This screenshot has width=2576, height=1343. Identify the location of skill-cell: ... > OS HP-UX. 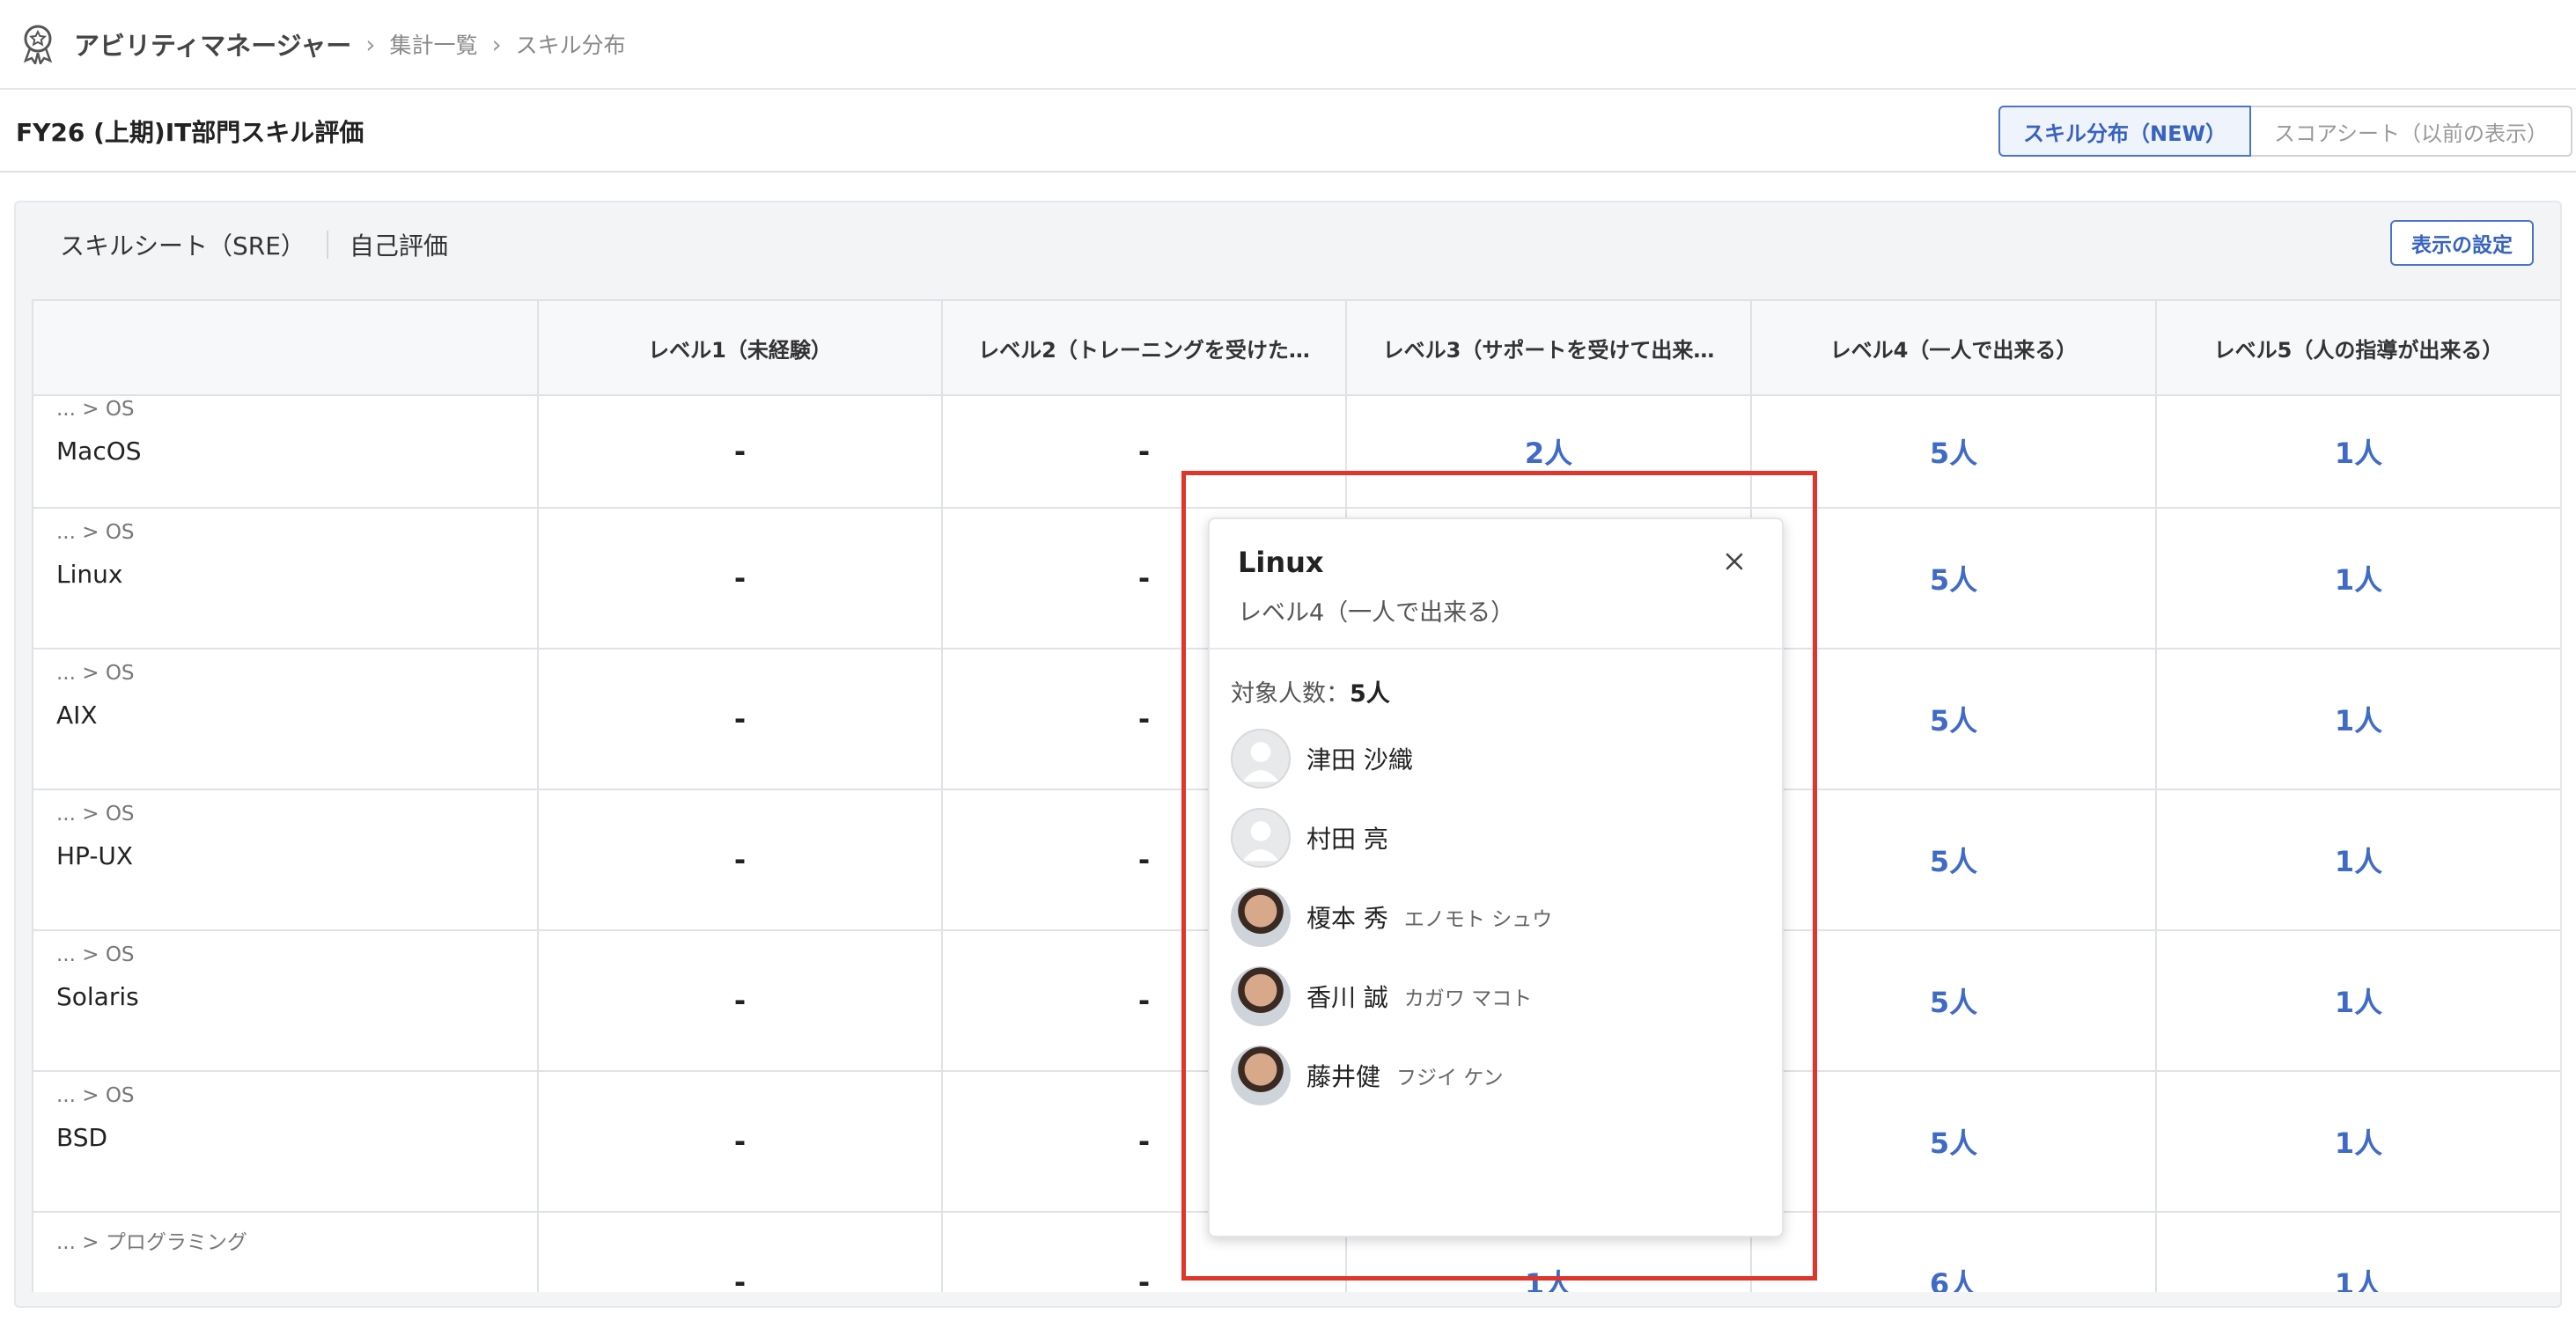
(286, 860).